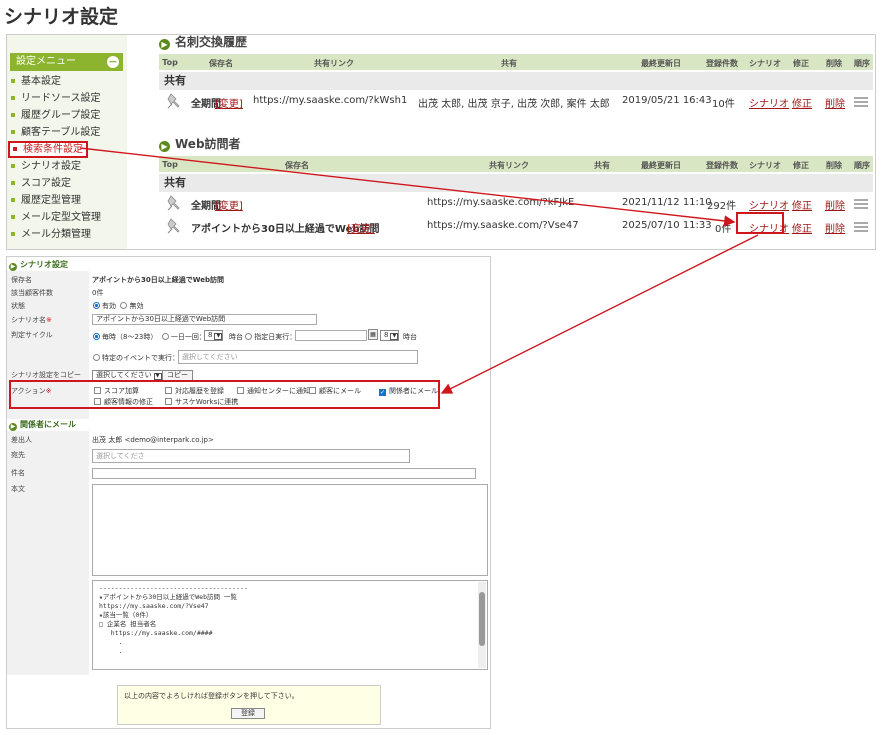 This screenshot has width=882, height=735. Describe the element at coordinates (667, 202) in the screenshot. I see `updated-date: 2021/11/12 11:10` at that location.